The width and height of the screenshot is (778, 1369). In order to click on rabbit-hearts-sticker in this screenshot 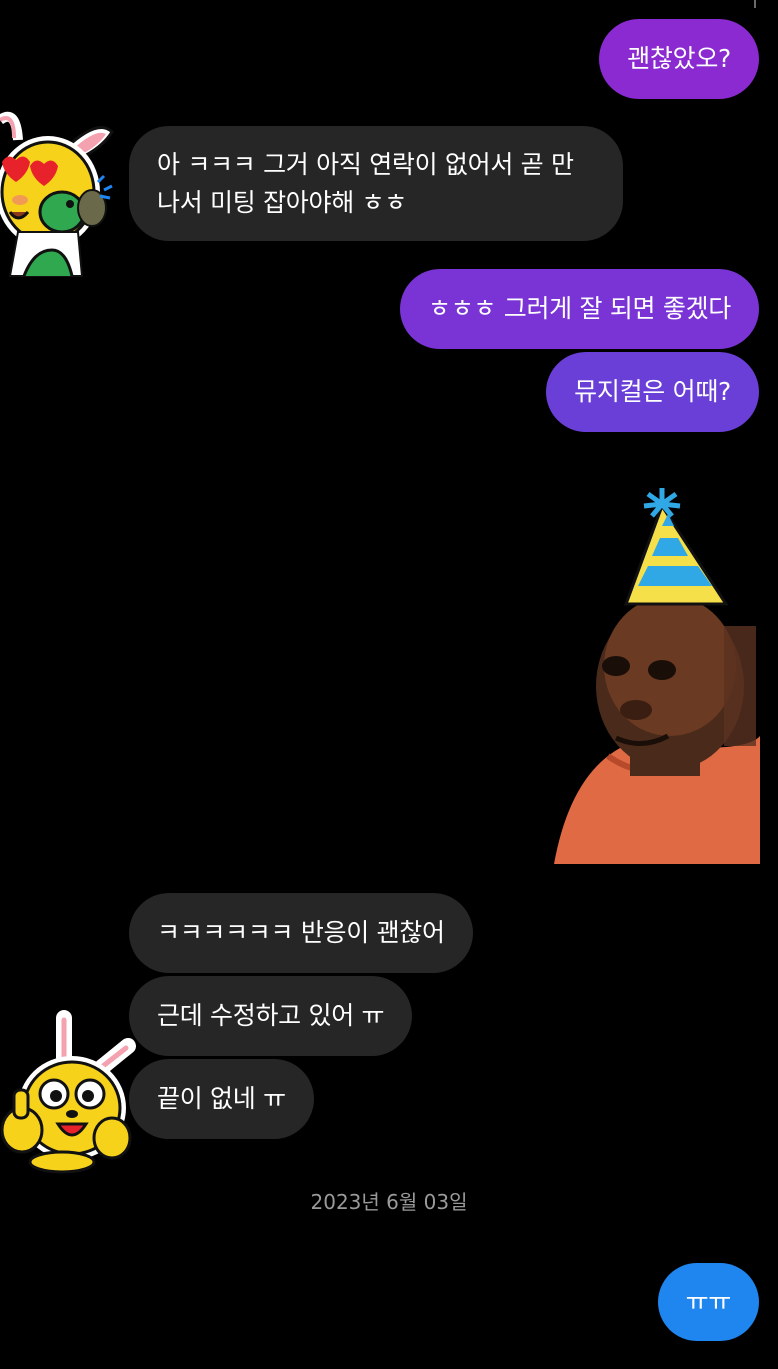, I will do `click(60, 195)`.